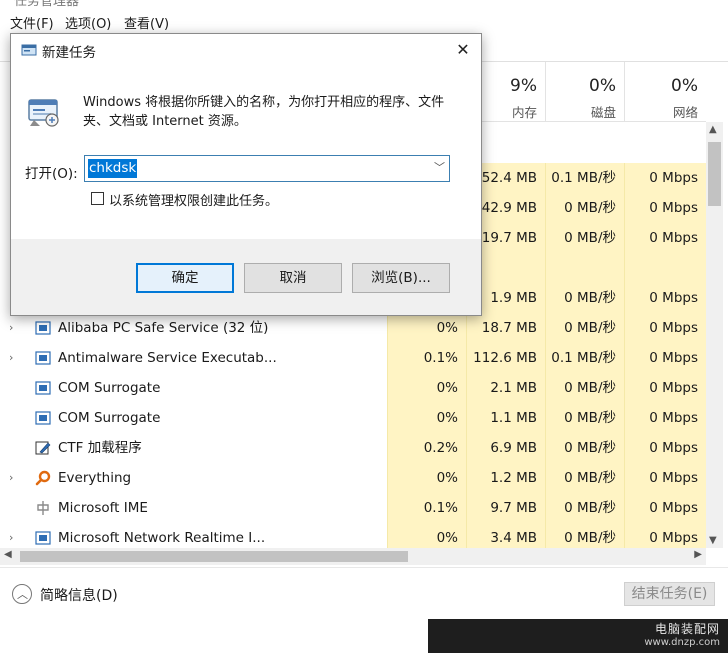  I want to click on scroll-left-arrow-icon: ◀, so click(8, 554).